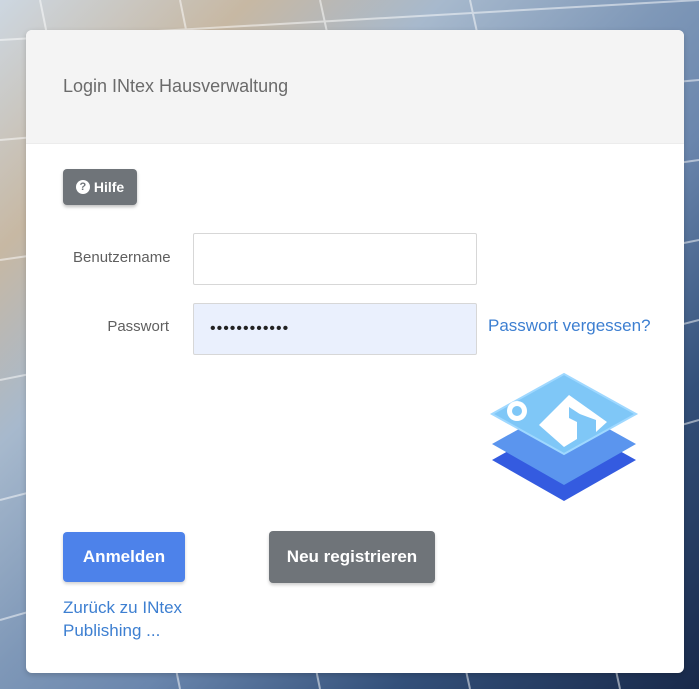 The height and width of the screenshot is (689, 699). Describe the element at coordinates (352, 557) in the screenshot. I see `register-button: Neu registrieren` at that location.